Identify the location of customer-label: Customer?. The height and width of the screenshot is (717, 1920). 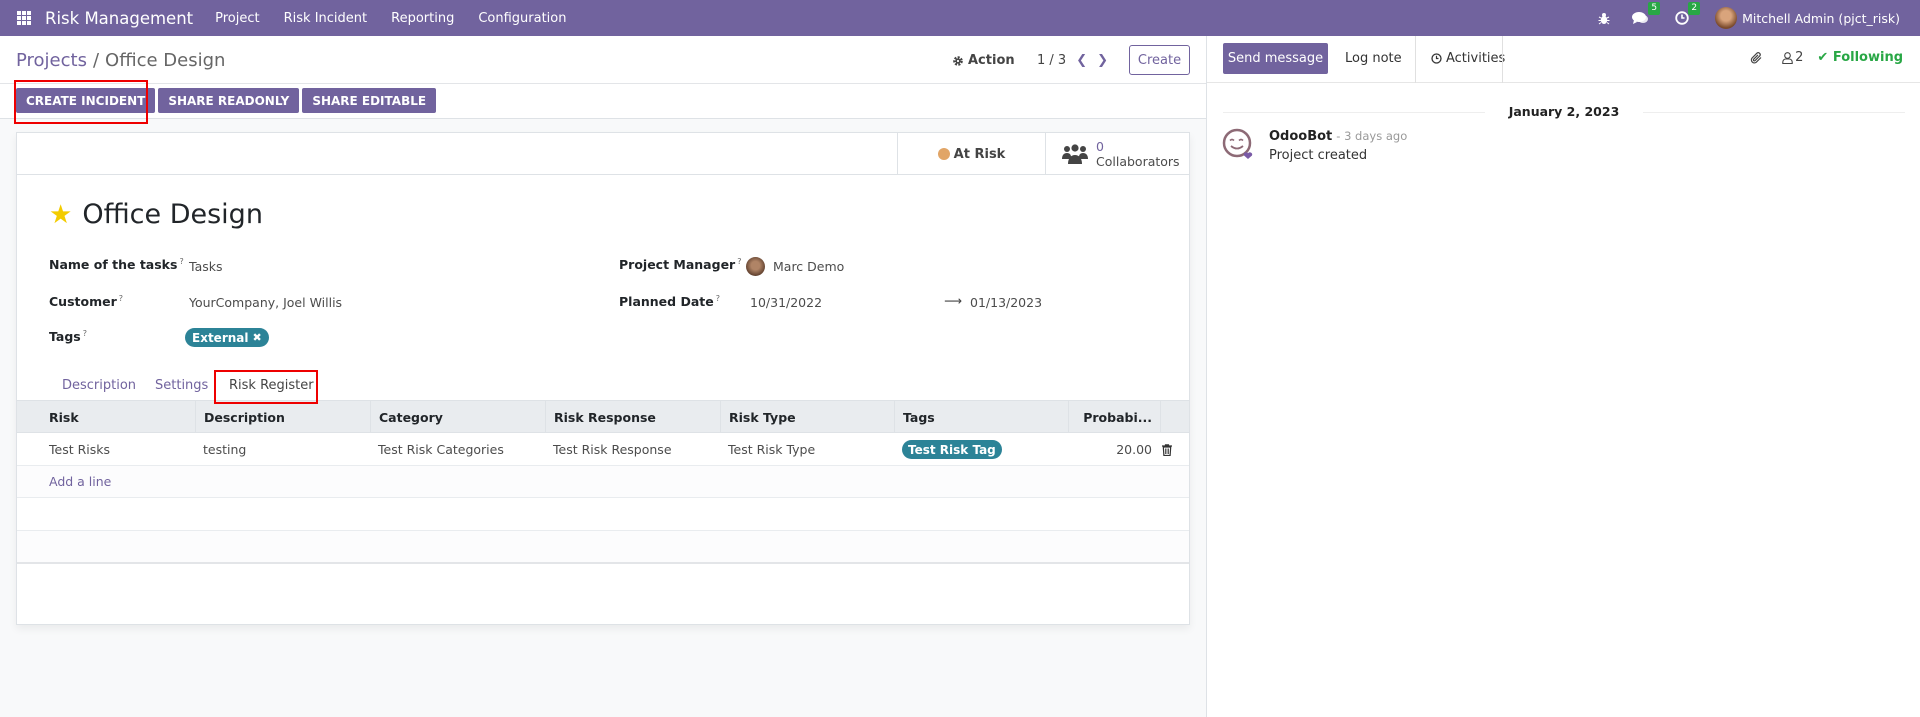
(86, 302).